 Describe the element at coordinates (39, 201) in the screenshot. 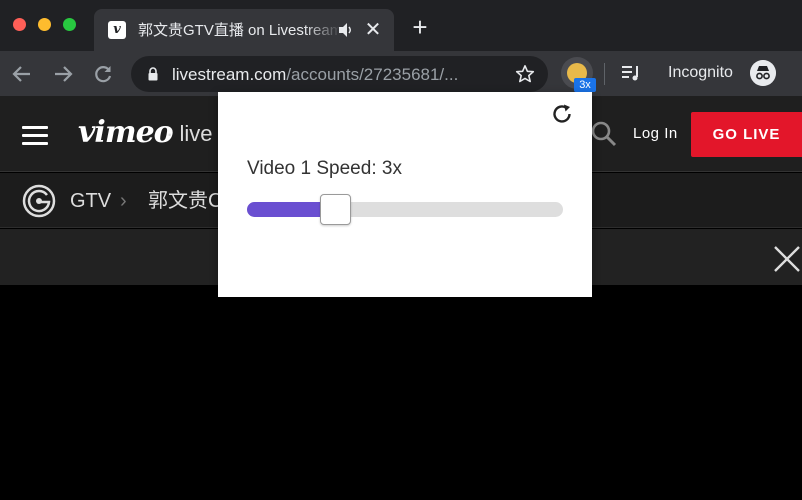

I see `gtv-logo-icon` at that location.